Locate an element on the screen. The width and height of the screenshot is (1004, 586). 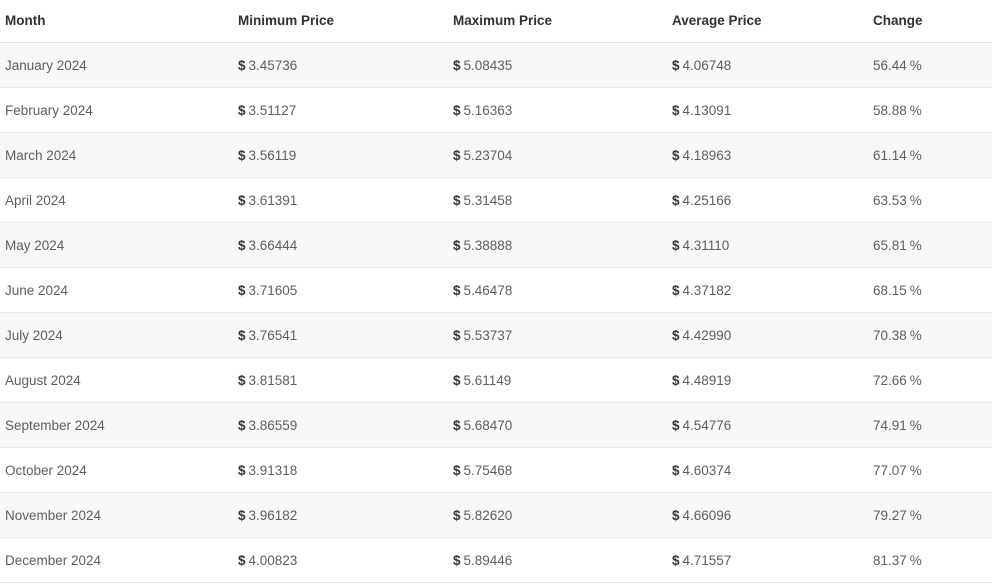
cell-max-price: $5.23704 is located at coordinates (557, 155).